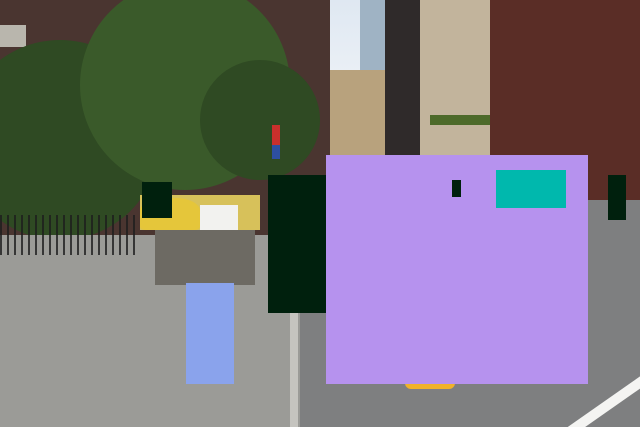  I want to click on tree, so click(260, 120).